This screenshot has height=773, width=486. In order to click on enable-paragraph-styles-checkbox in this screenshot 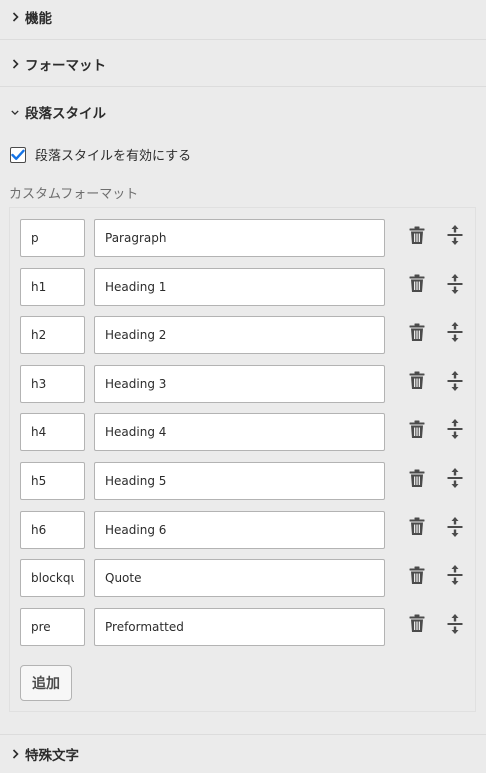, I will do `click(18, 154)`.